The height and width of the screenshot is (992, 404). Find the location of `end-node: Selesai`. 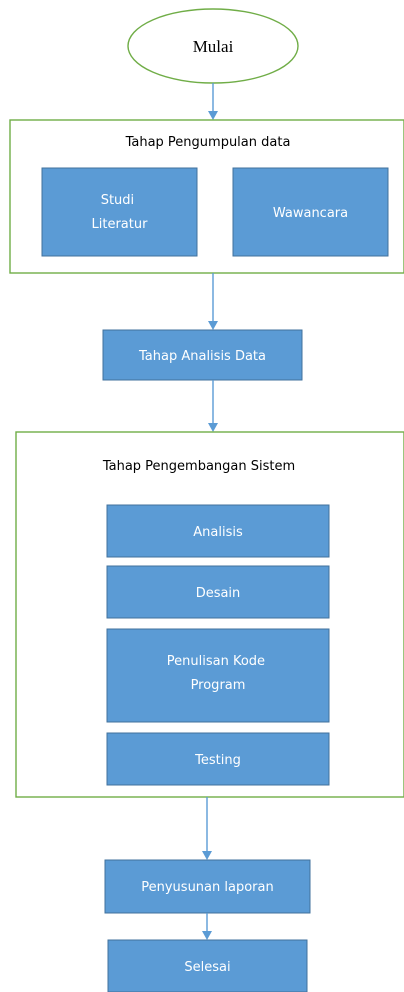

end-node: Selesai is located at coordinates (207, 965).